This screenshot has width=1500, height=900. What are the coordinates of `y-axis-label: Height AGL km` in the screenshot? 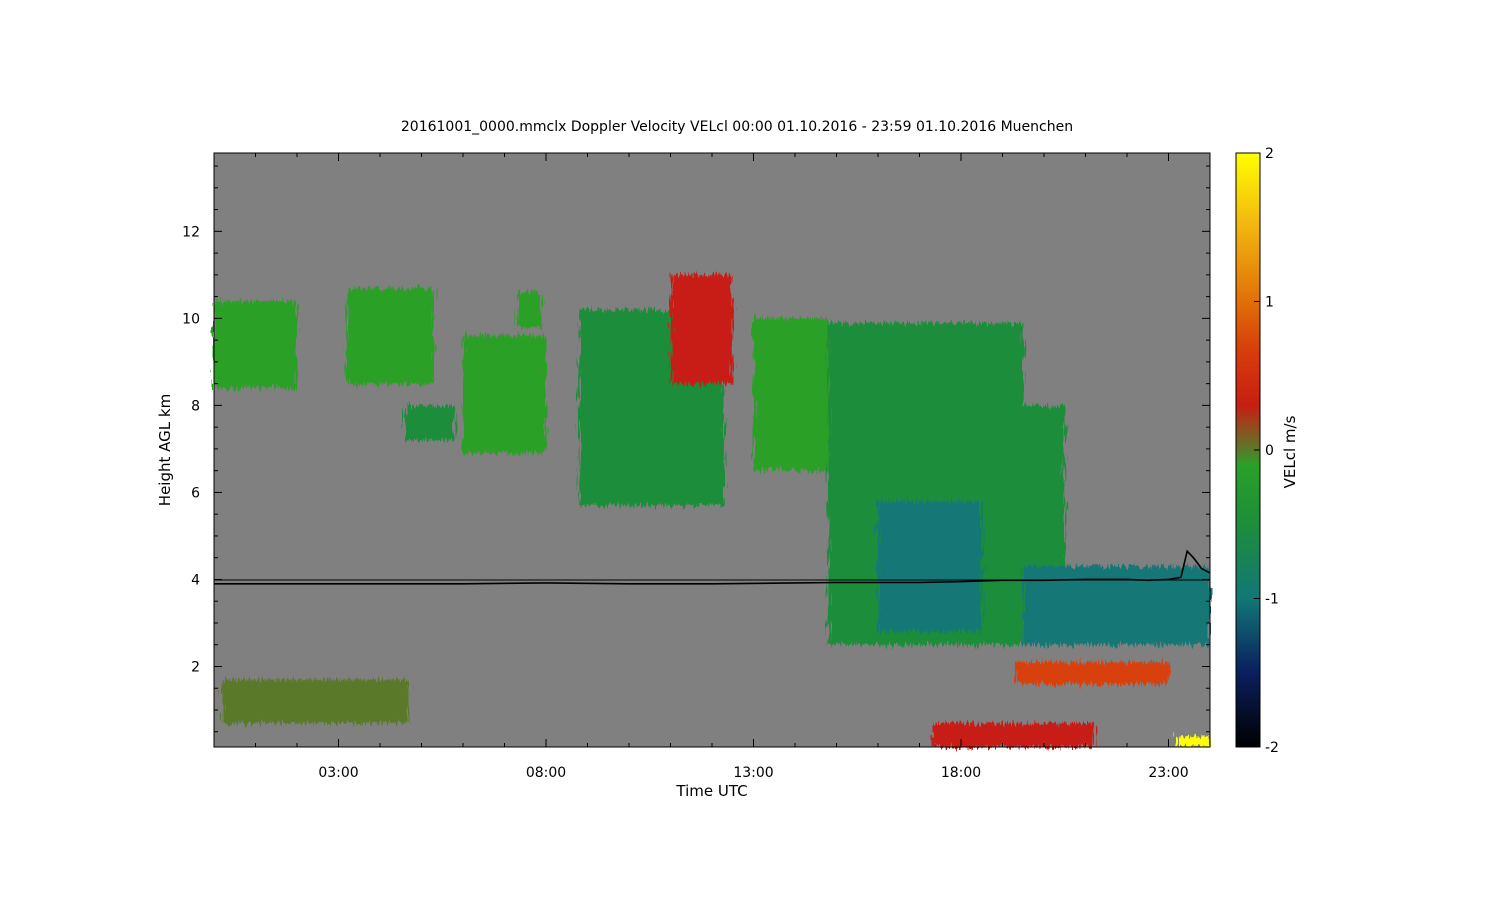 It's located at (165, 450).